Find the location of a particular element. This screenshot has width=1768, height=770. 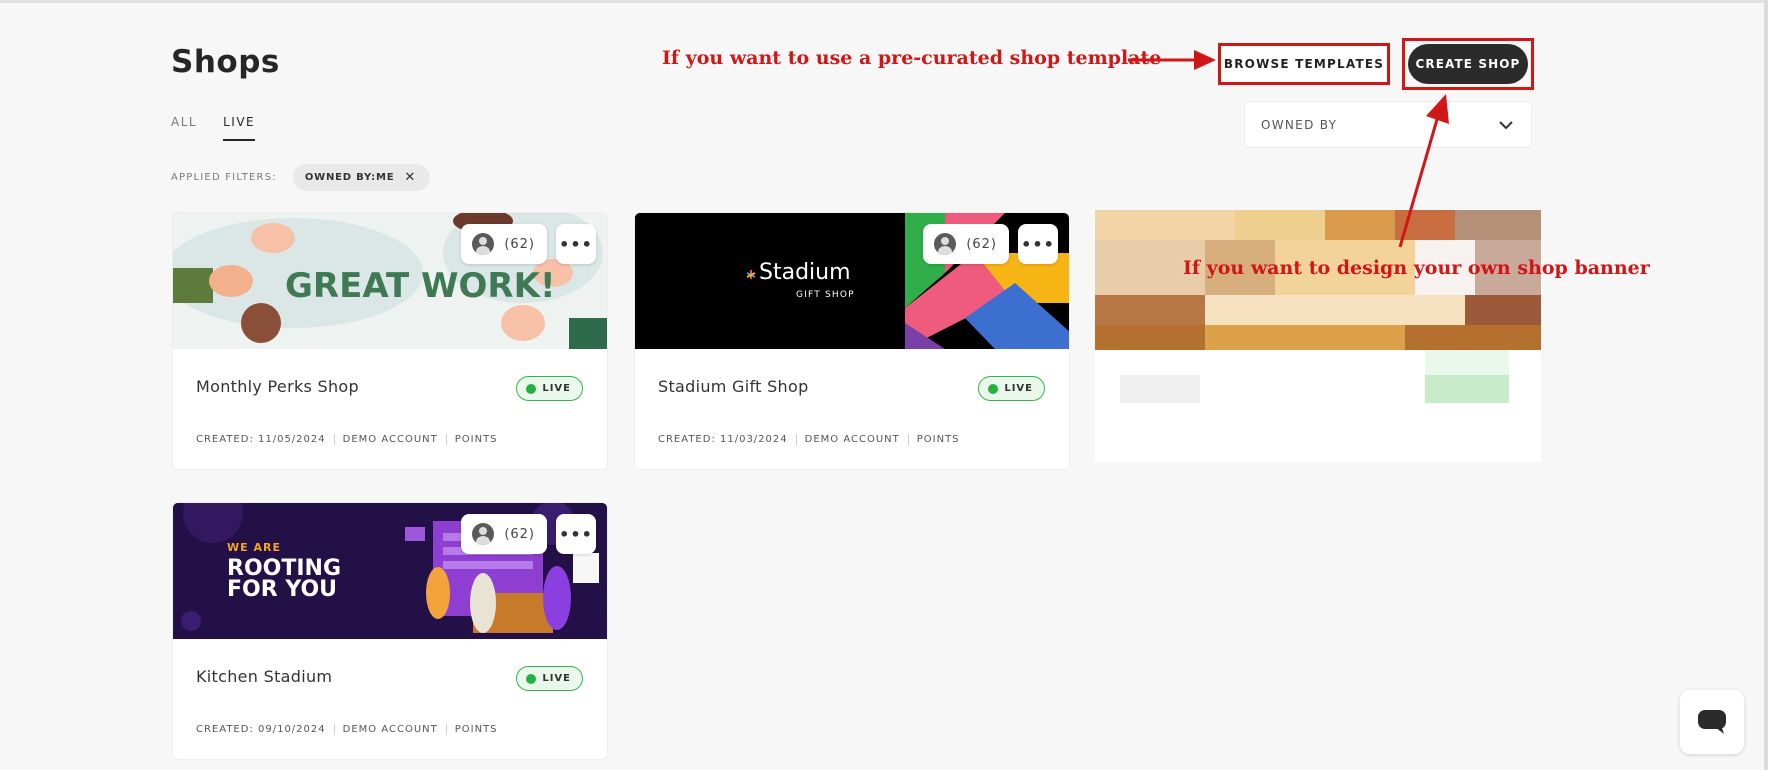

created-date: CREATED: 11/03/2024 is located at coordinates (723, 439).